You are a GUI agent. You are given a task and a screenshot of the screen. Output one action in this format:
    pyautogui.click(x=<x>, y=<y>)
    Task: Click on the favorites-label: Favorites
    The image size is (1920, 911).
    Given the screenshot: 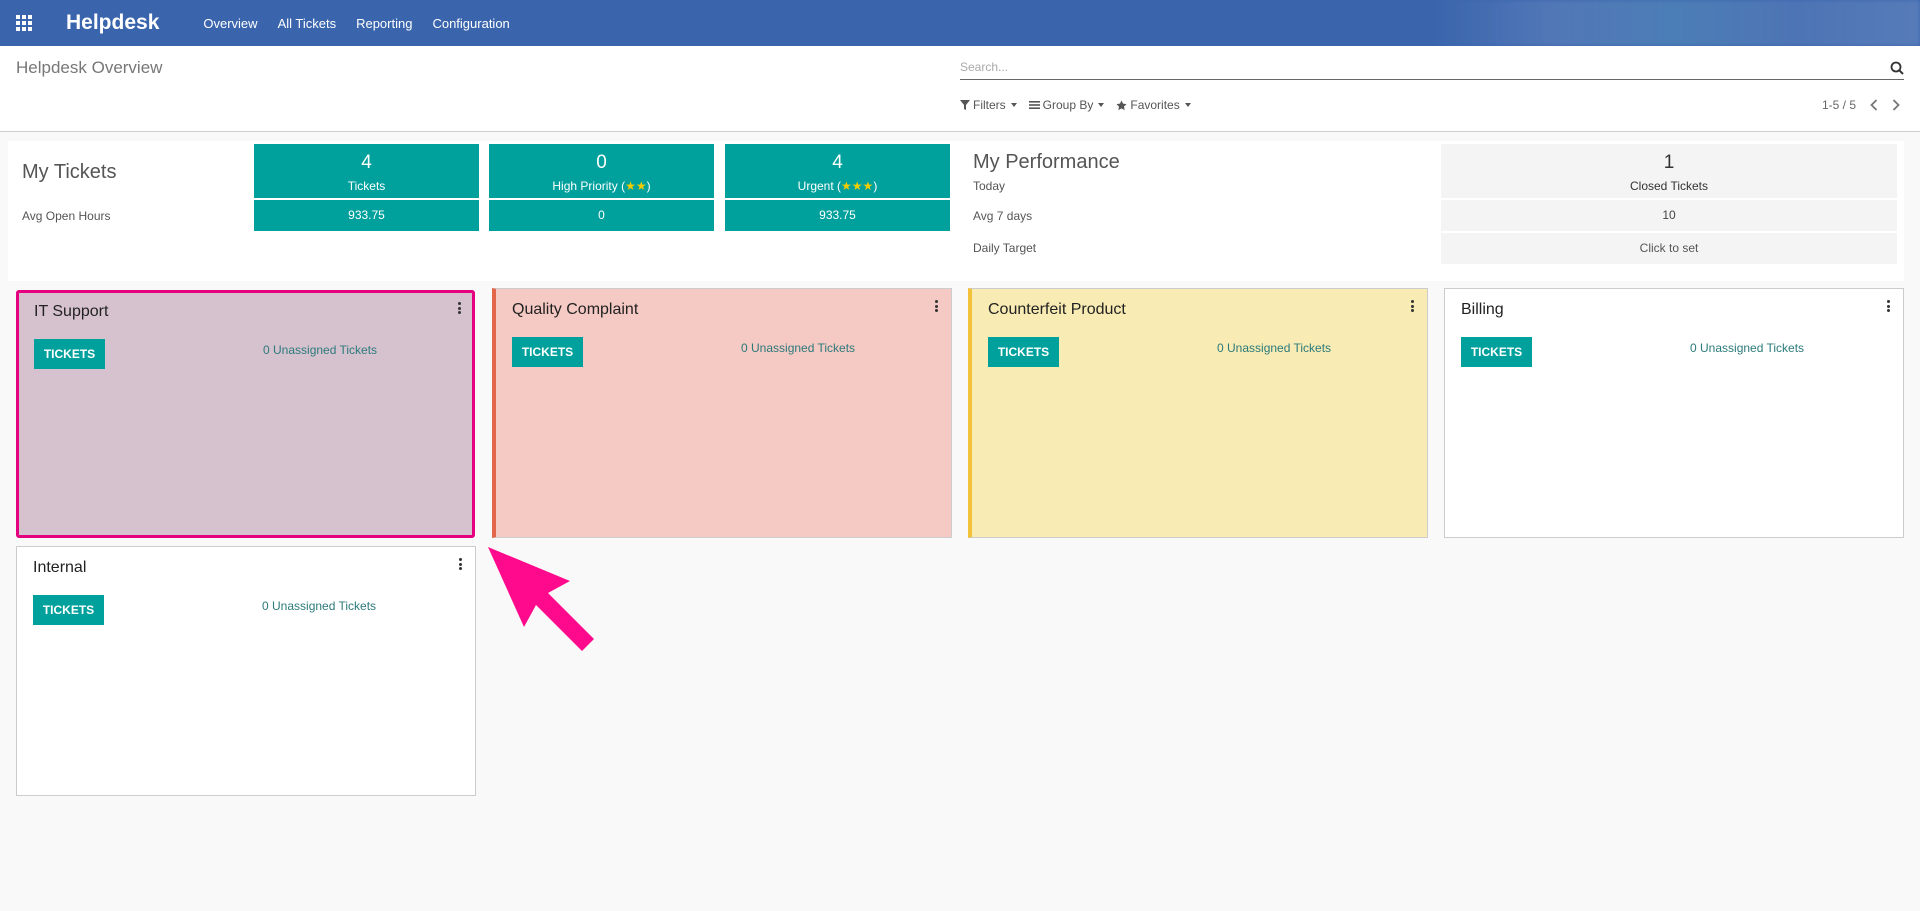 What is the action you would take?
    pyautogui.click(x=1155, y=105)
    